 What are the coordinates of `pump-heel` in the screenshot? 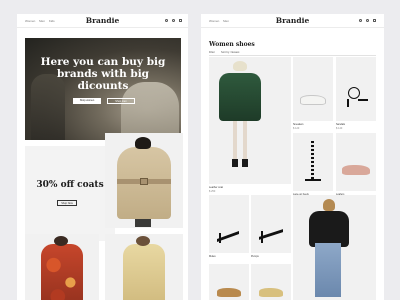 It's located at (220, 238).